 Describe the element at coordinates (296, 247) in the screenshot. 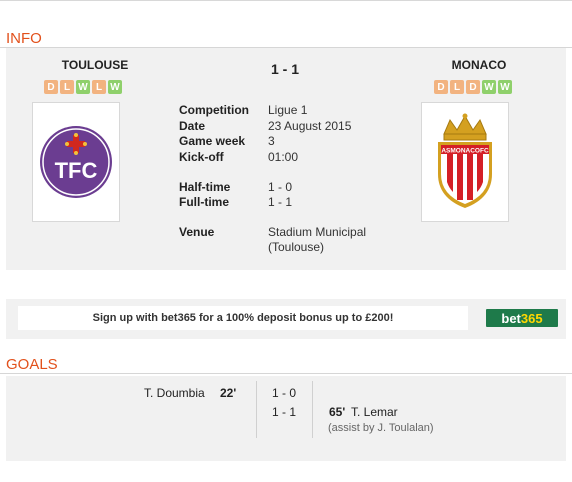

I see `detail-value-venue-city: (Toulouse)` at that location.